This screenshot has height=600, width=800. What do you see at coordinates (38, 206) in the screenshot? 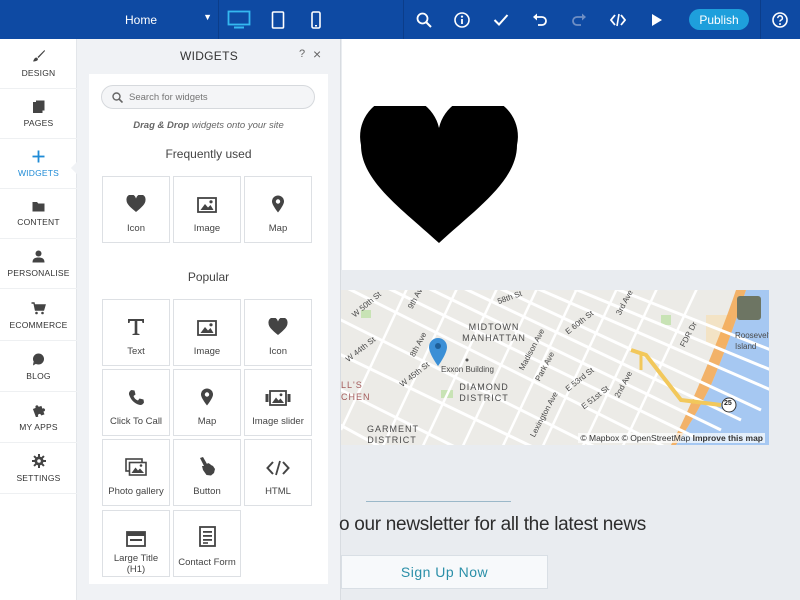
I see `folder-icon` at bounding box center [38, 206].